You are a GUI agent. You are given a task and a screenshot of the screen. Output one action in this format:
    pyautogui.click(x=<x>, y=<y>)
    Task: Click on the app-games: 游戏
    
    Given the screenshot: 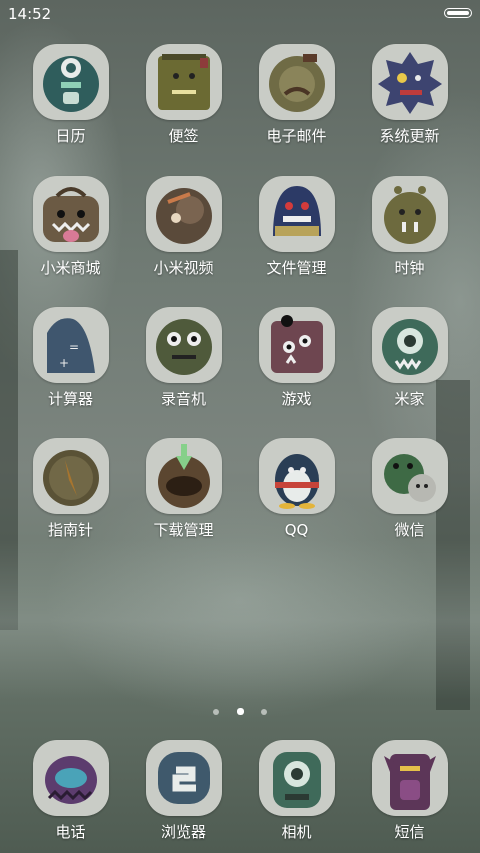 What is the action you would take?
    pyautogui.click(x=296, y=358)
    